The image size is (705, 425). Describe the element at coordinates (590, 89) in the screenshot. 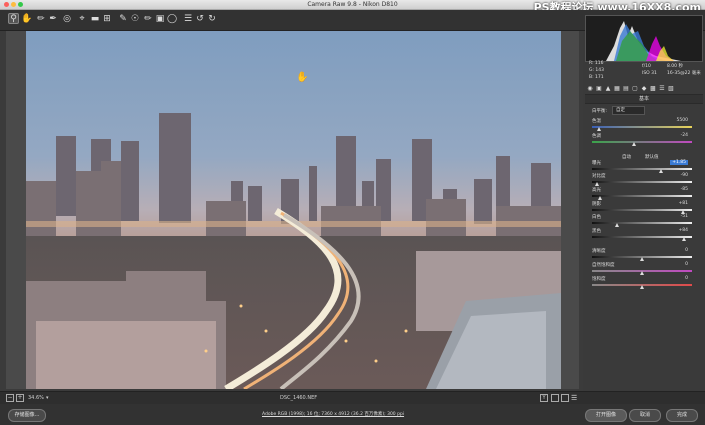

I see `basic-tab-icon: ◉` at that location.